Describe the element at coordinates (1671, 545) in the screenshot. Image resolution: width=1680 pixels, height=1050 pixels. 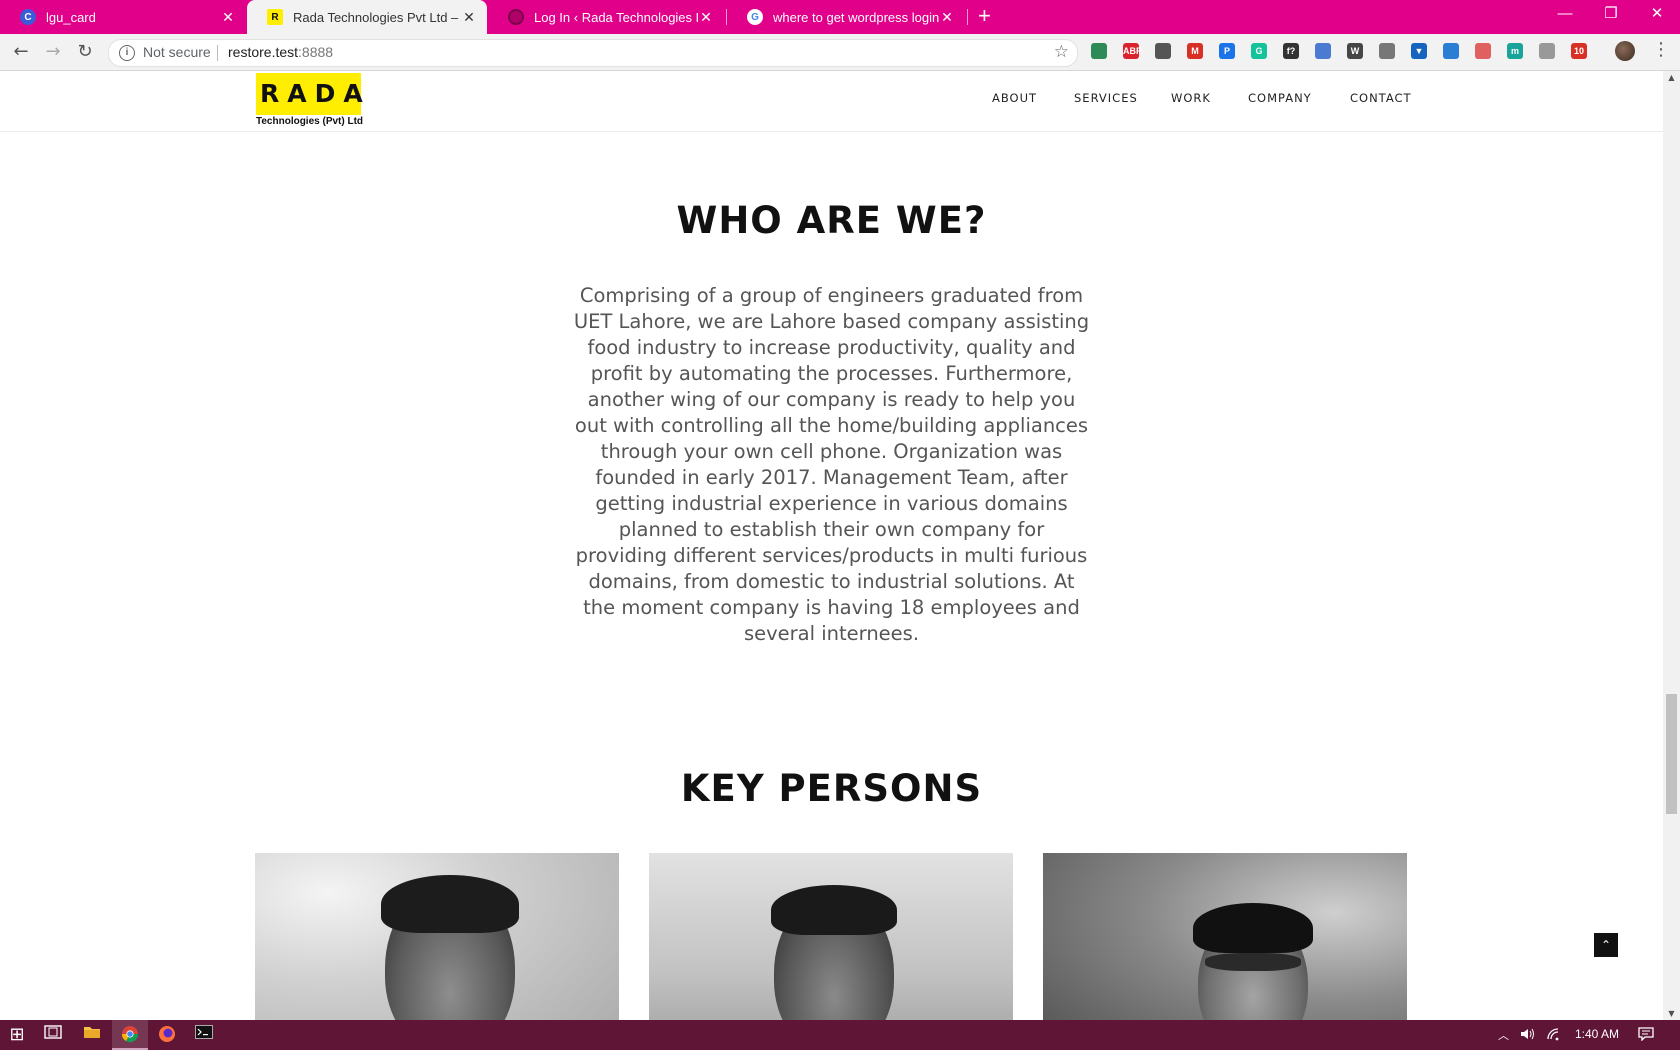
I see `page-scrollbar: ▲ ▼` at that location.